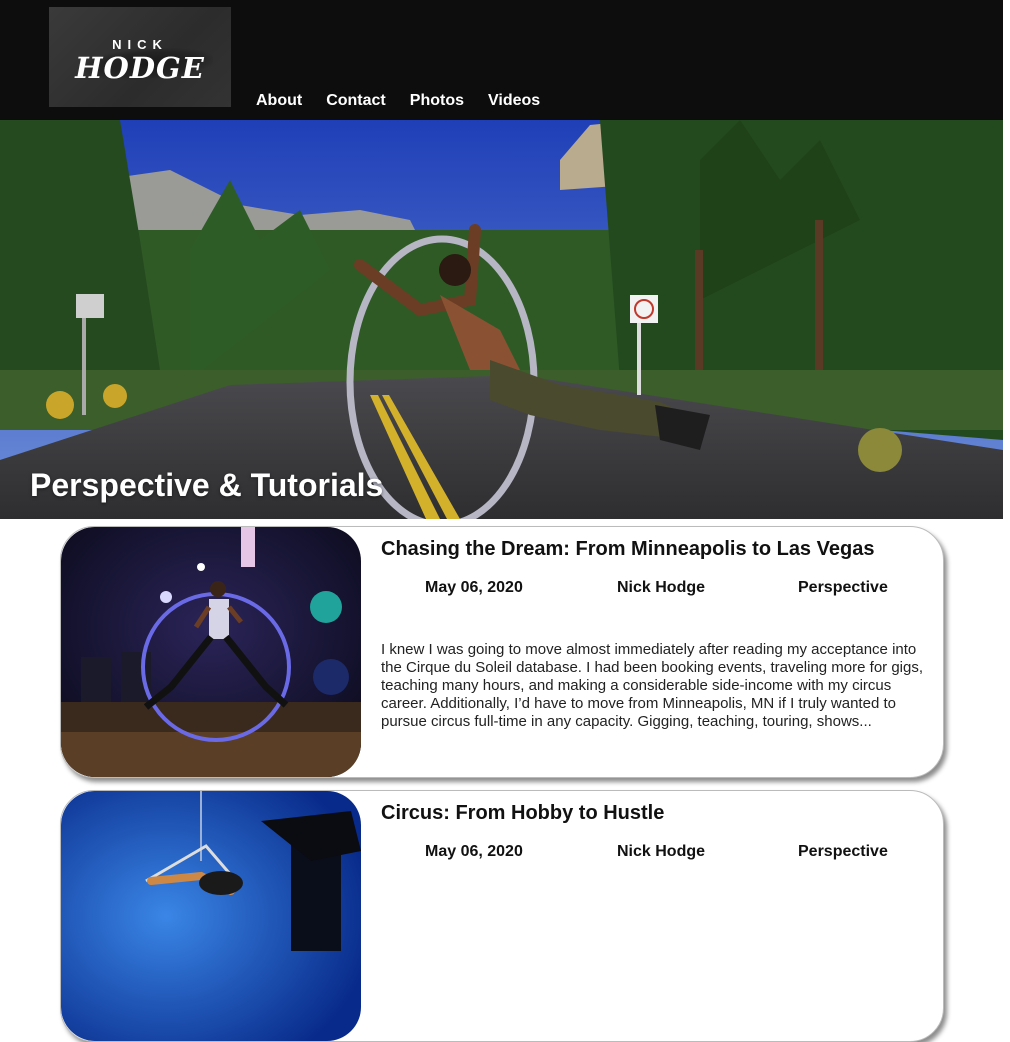 Image resolution: width=1010 pixels, height=1042 pixels. Describe the element at coordinates (522, 813) in the screenshot. I see `post-title: Circus: From Hobby to Hustle` at that location.